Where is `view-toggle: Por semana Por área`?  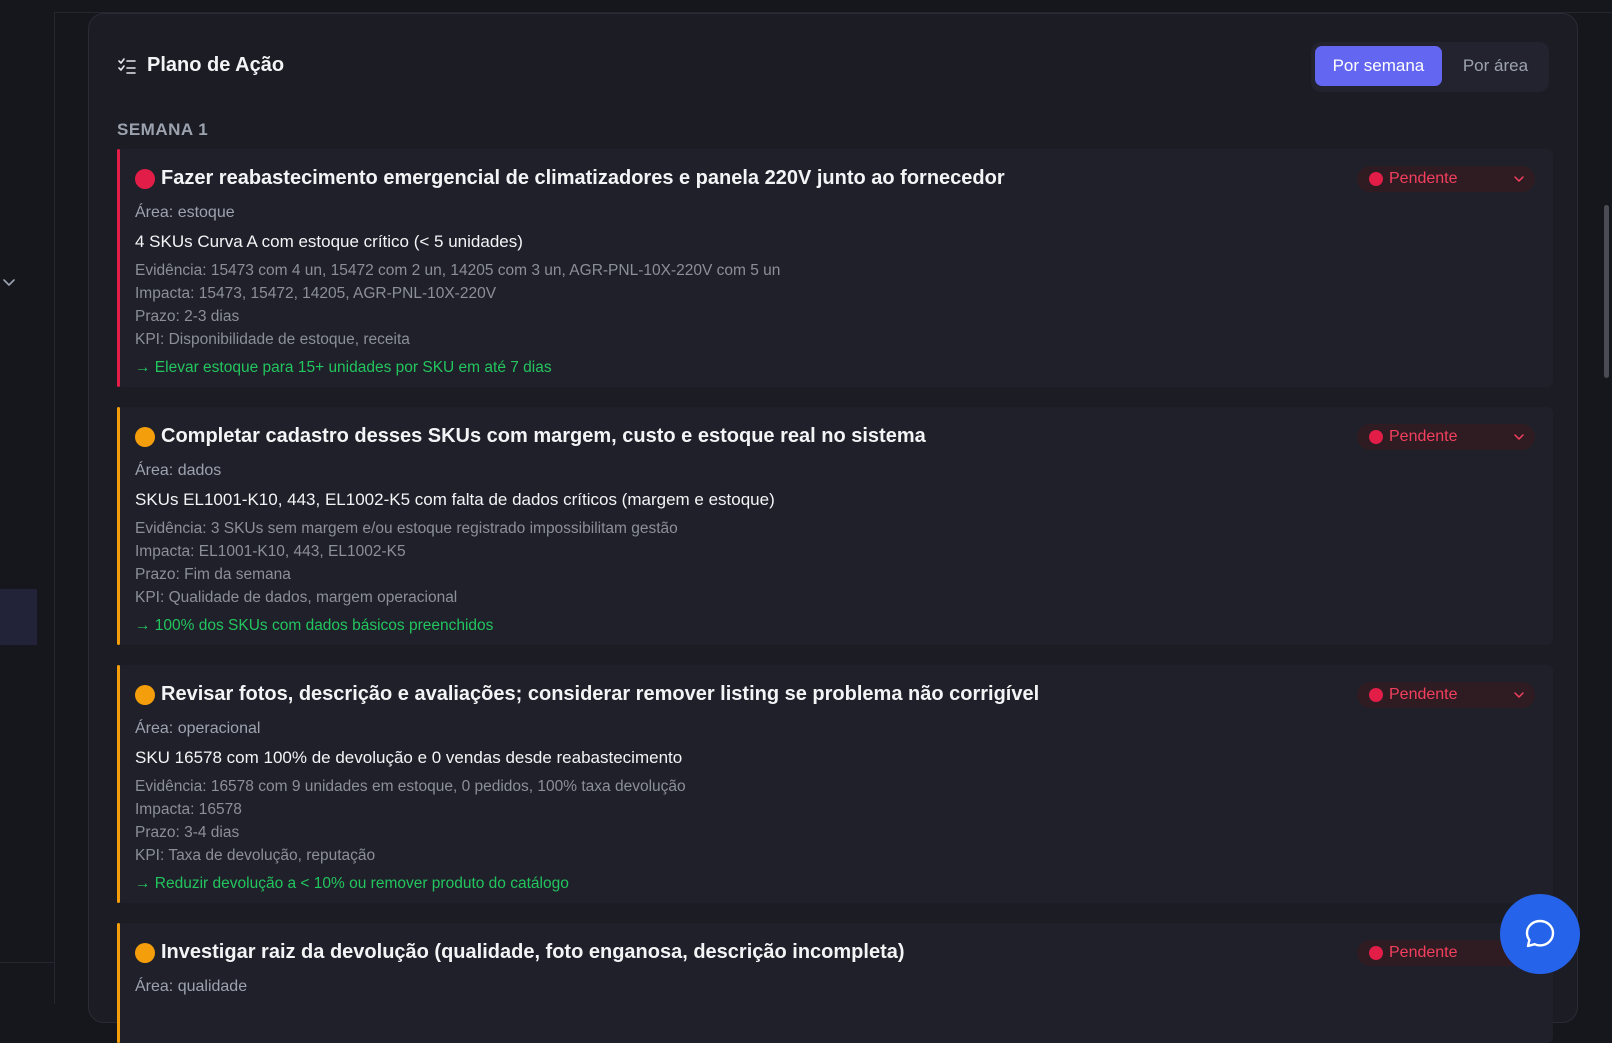 view-toggle: Por semana Por área is located at coordinates (1430, 67).